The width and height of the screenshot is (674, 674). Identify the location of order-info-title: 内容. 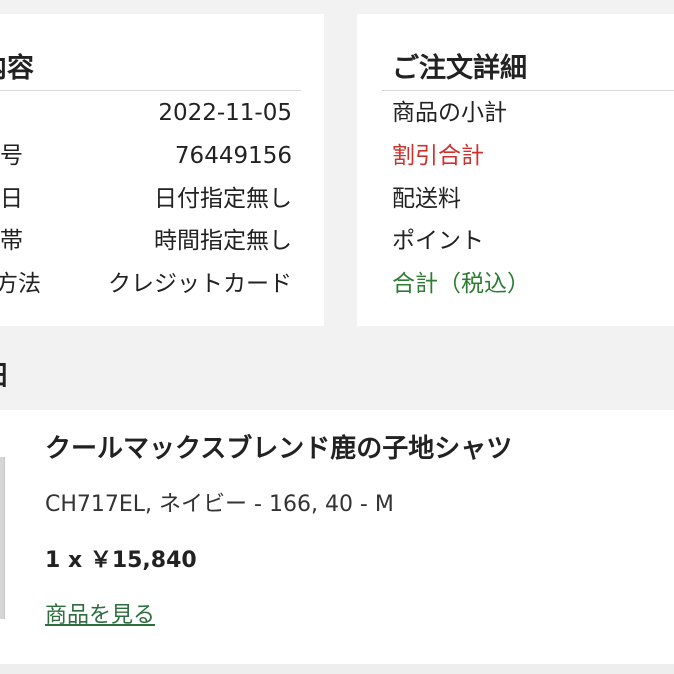
(17, 68).